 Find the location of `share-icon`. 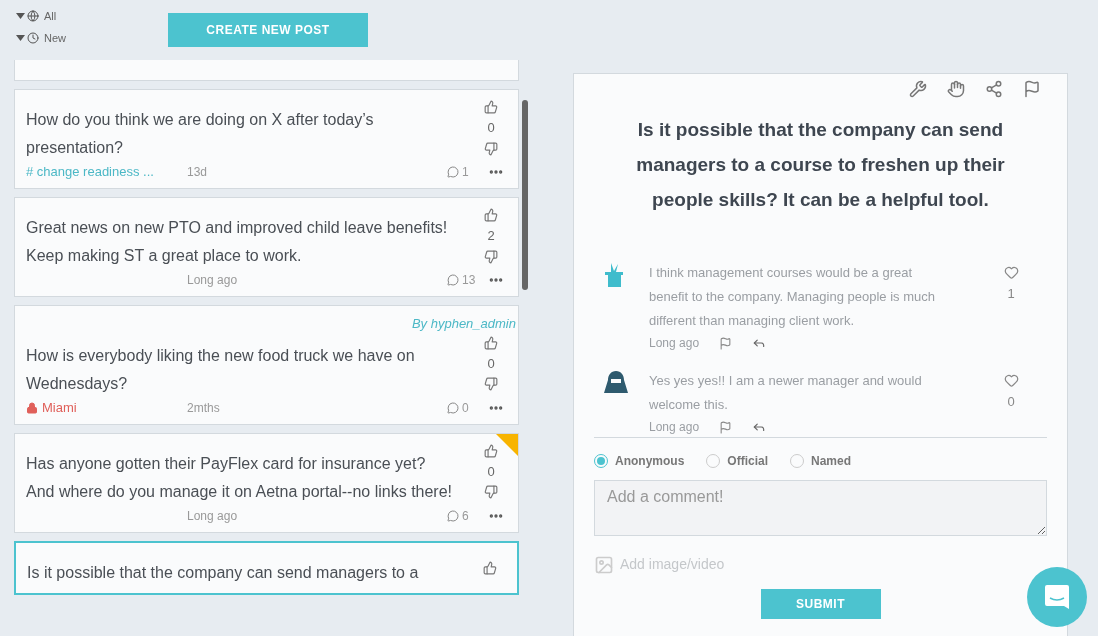

share-icon is located at coordinates (994, 89).